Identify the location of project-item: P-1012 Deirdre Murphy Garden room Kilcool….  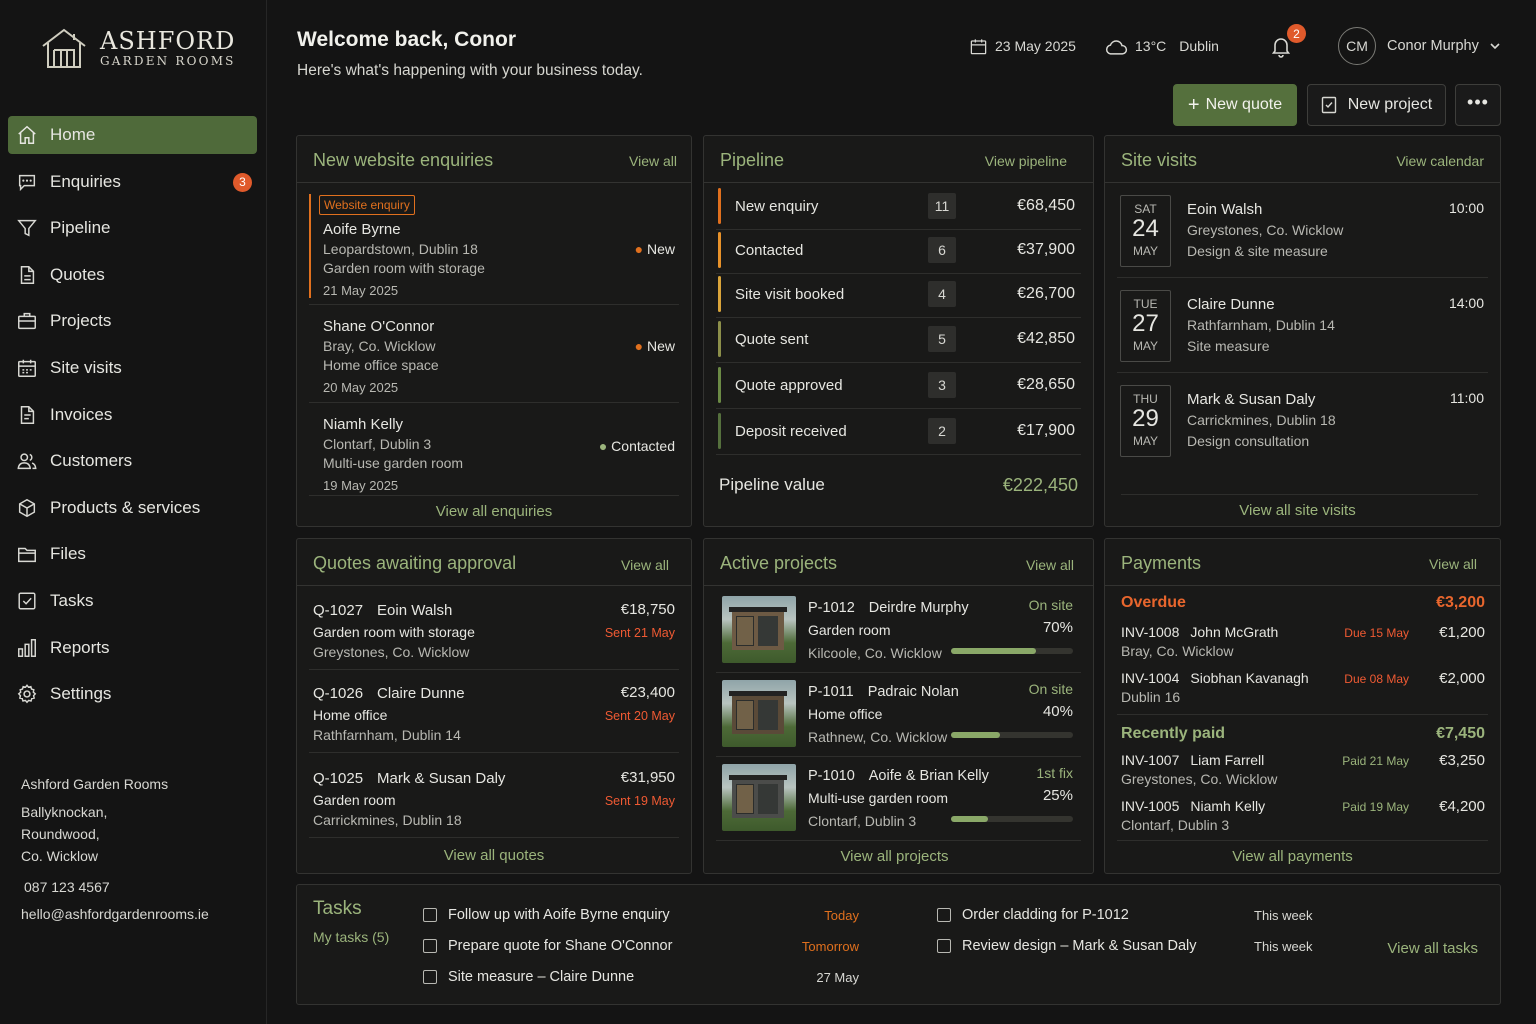
(898, 632).